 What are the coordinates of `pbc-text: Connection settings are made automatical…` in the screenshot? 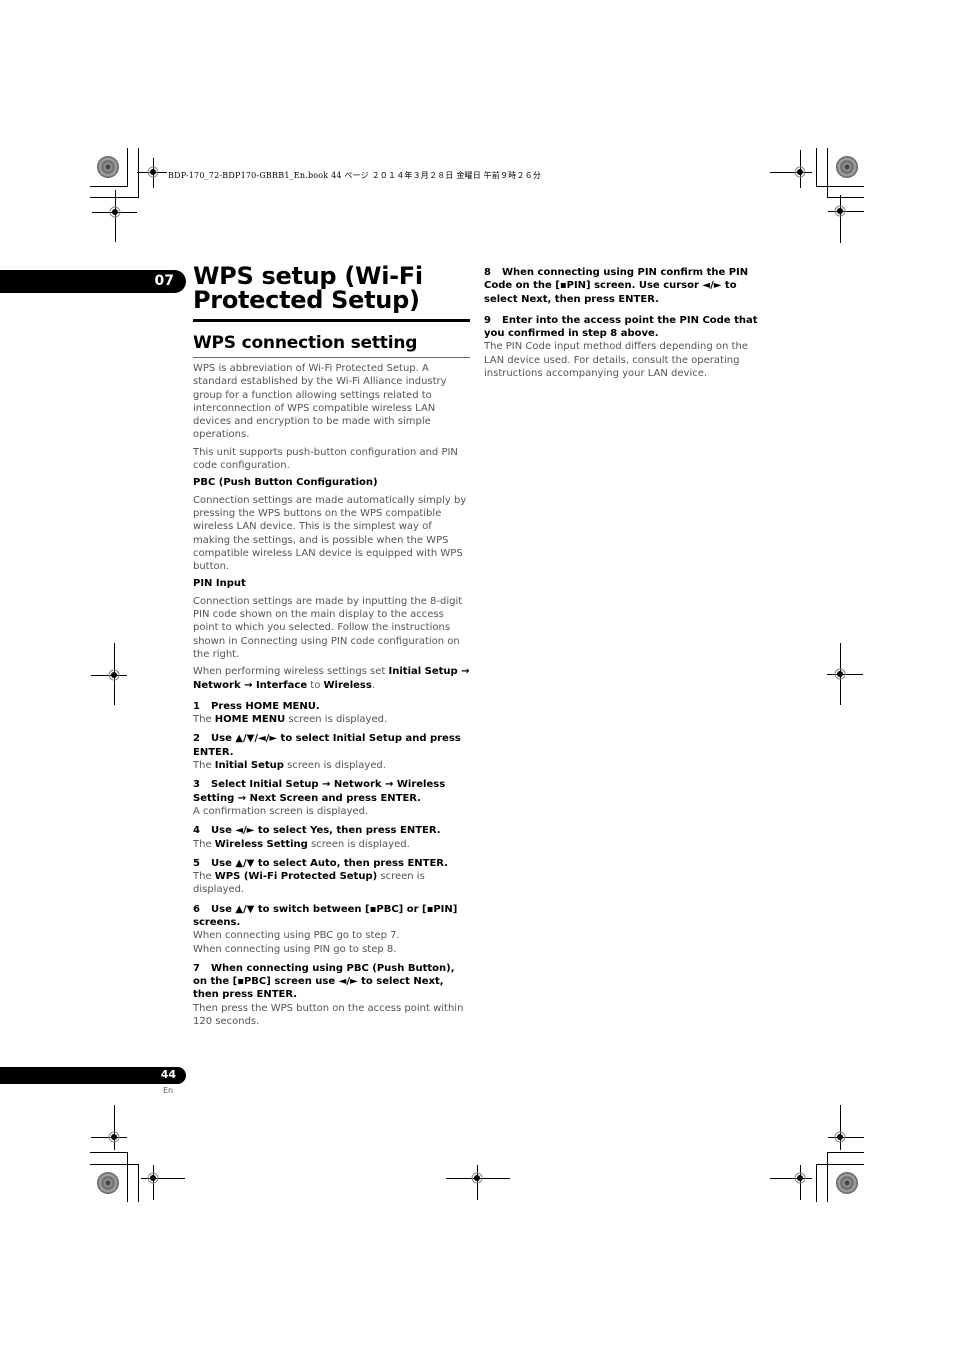 It's located at (330, 533).